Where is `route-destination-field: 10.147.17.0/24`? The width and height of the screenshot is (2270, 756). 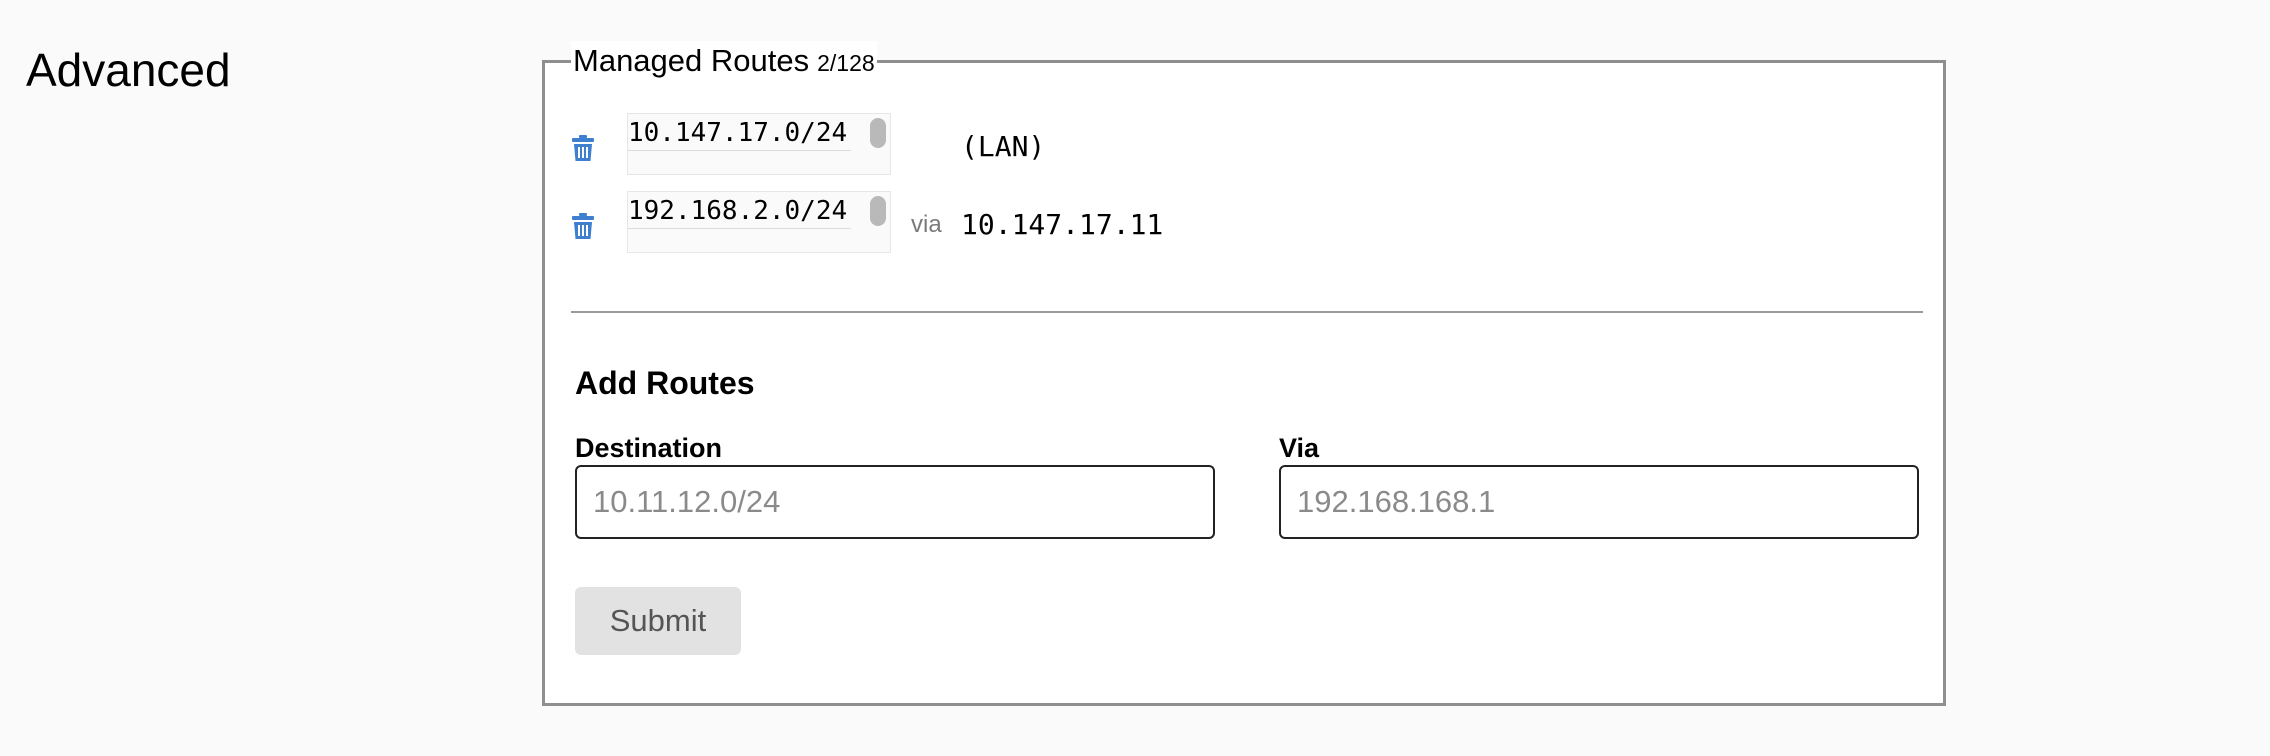
route-destination-field: 10.147.17.0/24 is located at coordinates (759, 144).